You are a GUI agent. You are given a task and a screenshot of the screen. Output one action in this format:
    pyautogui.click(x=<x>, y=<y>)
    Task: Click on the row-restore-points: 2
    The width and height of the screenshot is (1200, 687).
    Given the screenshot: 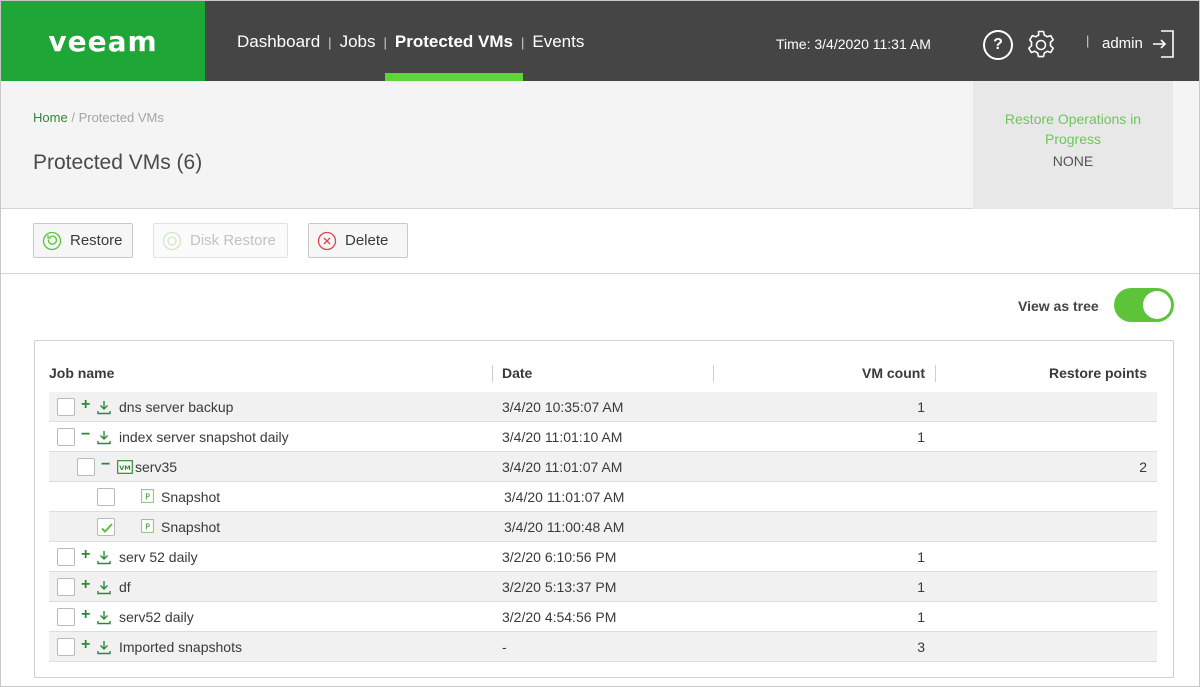 What is the action you would take?
    pyautogui.click(x=1143, y=467)
    